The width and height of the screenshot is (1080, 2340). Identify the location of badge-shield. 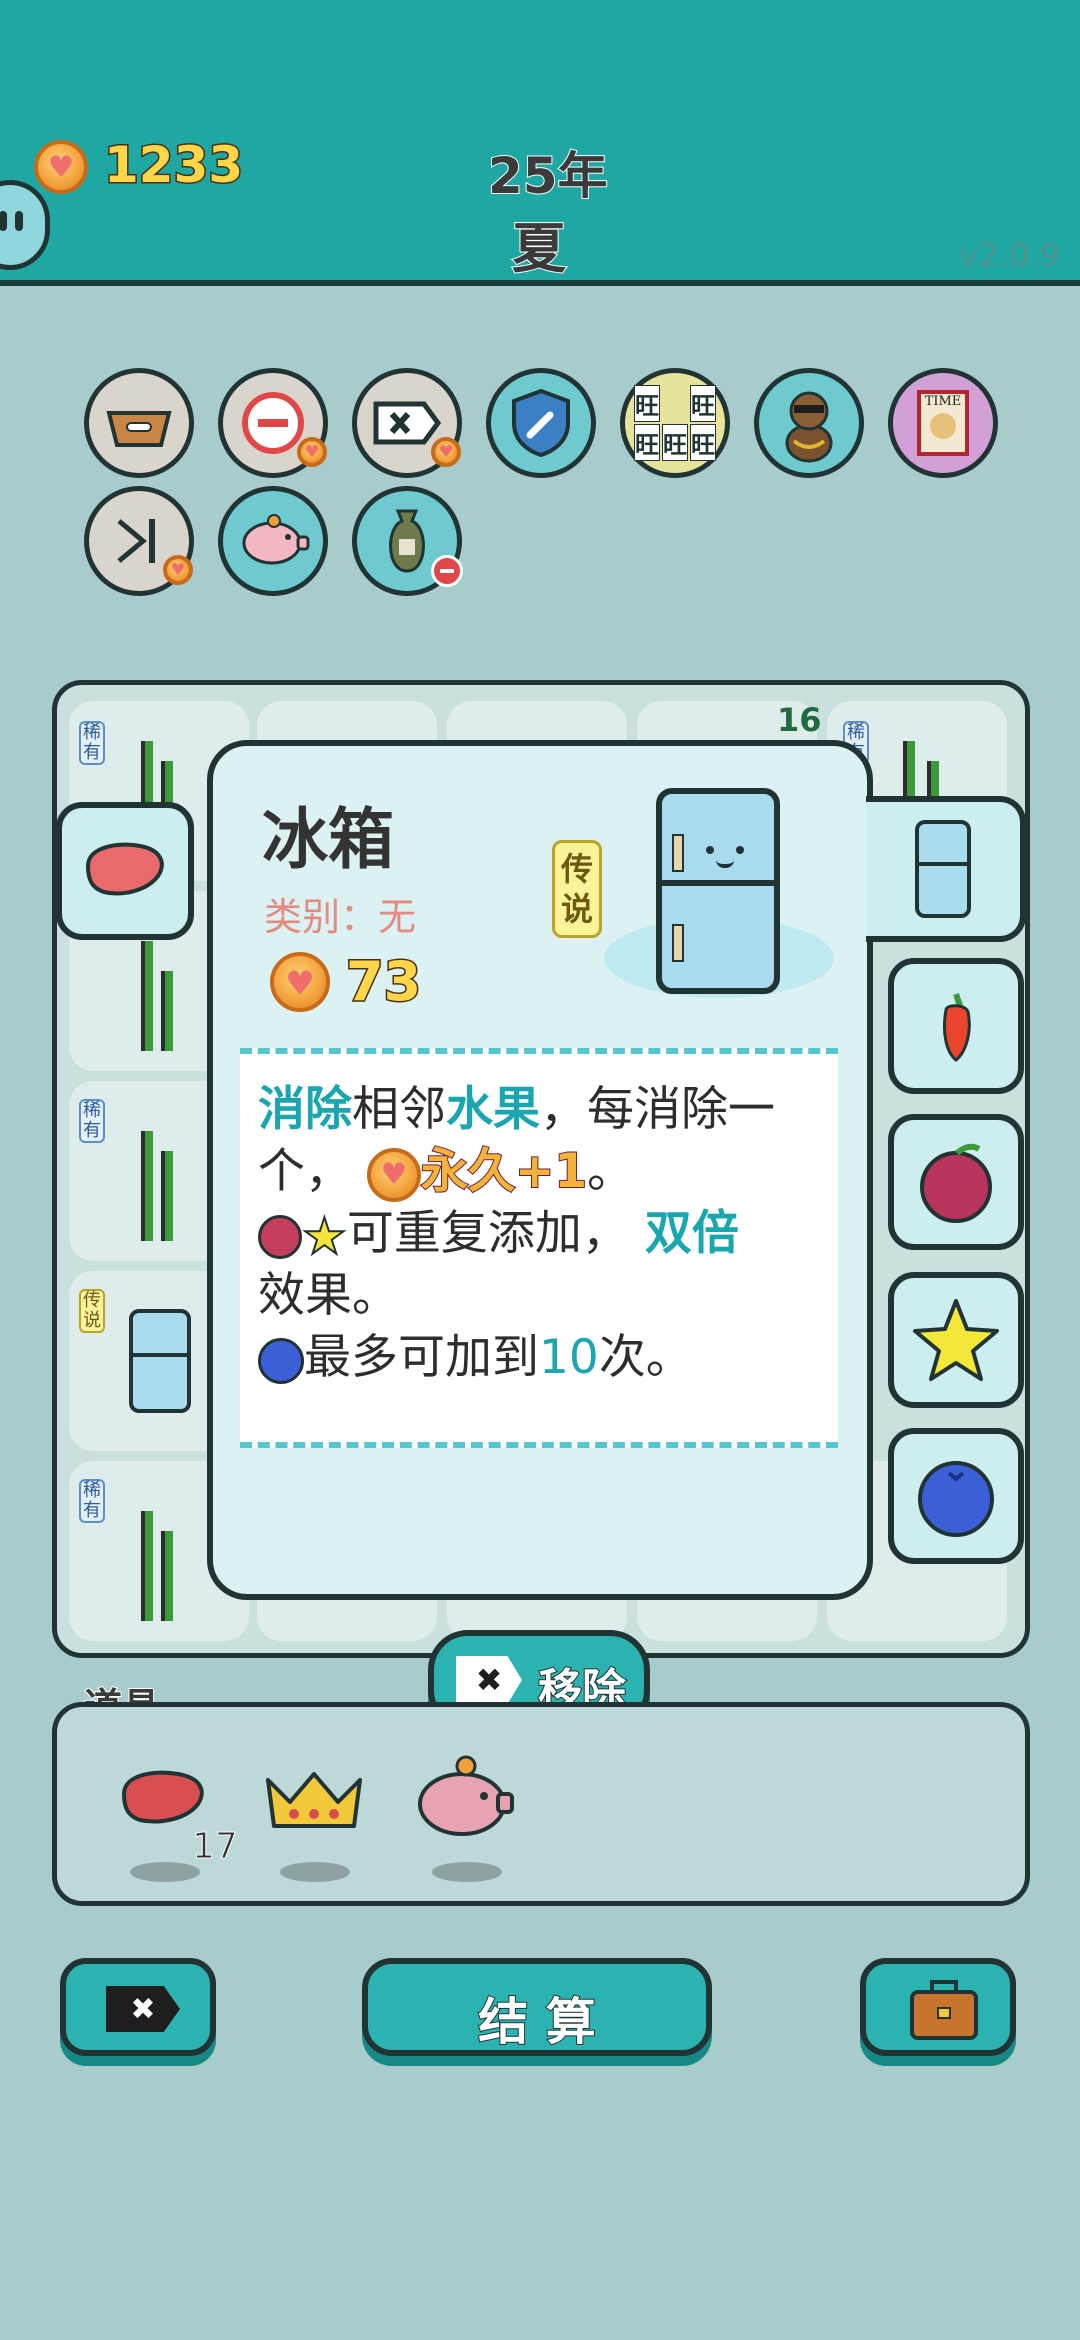
(541, 423).